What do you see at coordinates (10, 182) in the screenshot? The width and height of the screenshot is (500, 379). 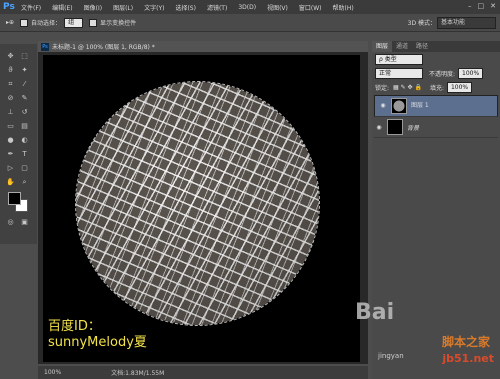 I see `hand-icon: ✋` at bounding box center [10, 182].